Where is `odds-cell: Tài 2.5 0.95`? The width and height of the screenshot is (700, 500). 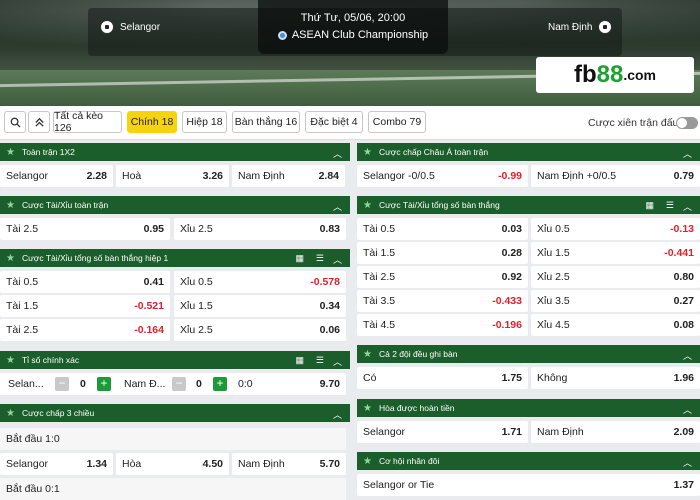
odds-cell: Tài 2.5 0.95 is located at coordinates (85, 229).